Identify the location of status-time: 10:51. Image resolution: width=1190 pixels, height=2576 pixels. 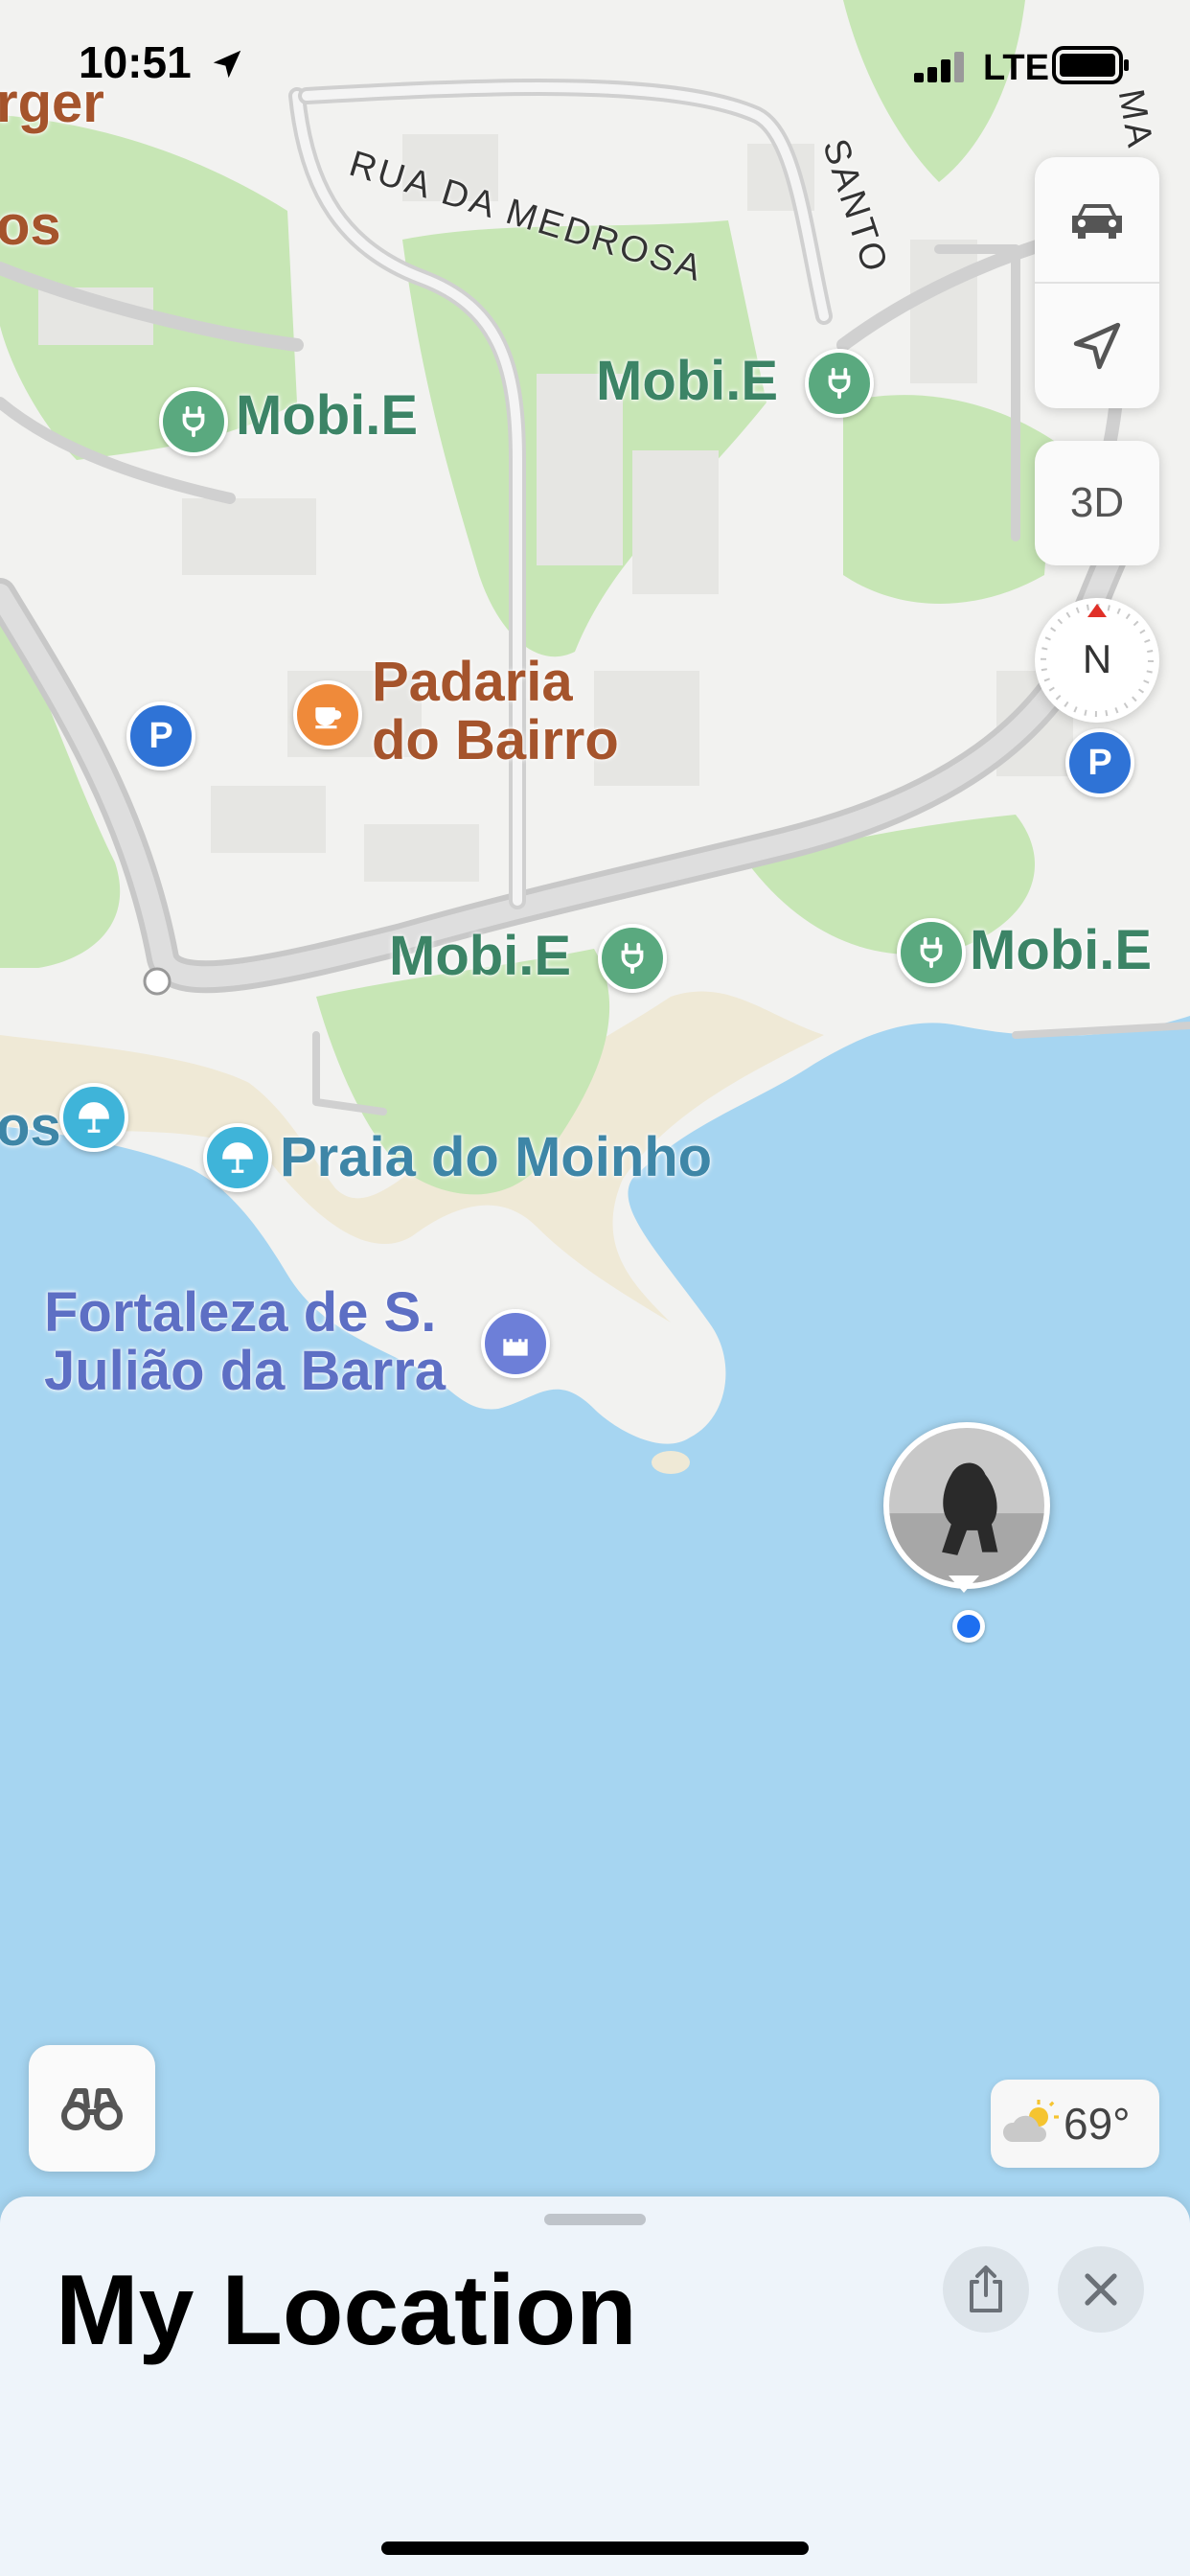
(136, 62).